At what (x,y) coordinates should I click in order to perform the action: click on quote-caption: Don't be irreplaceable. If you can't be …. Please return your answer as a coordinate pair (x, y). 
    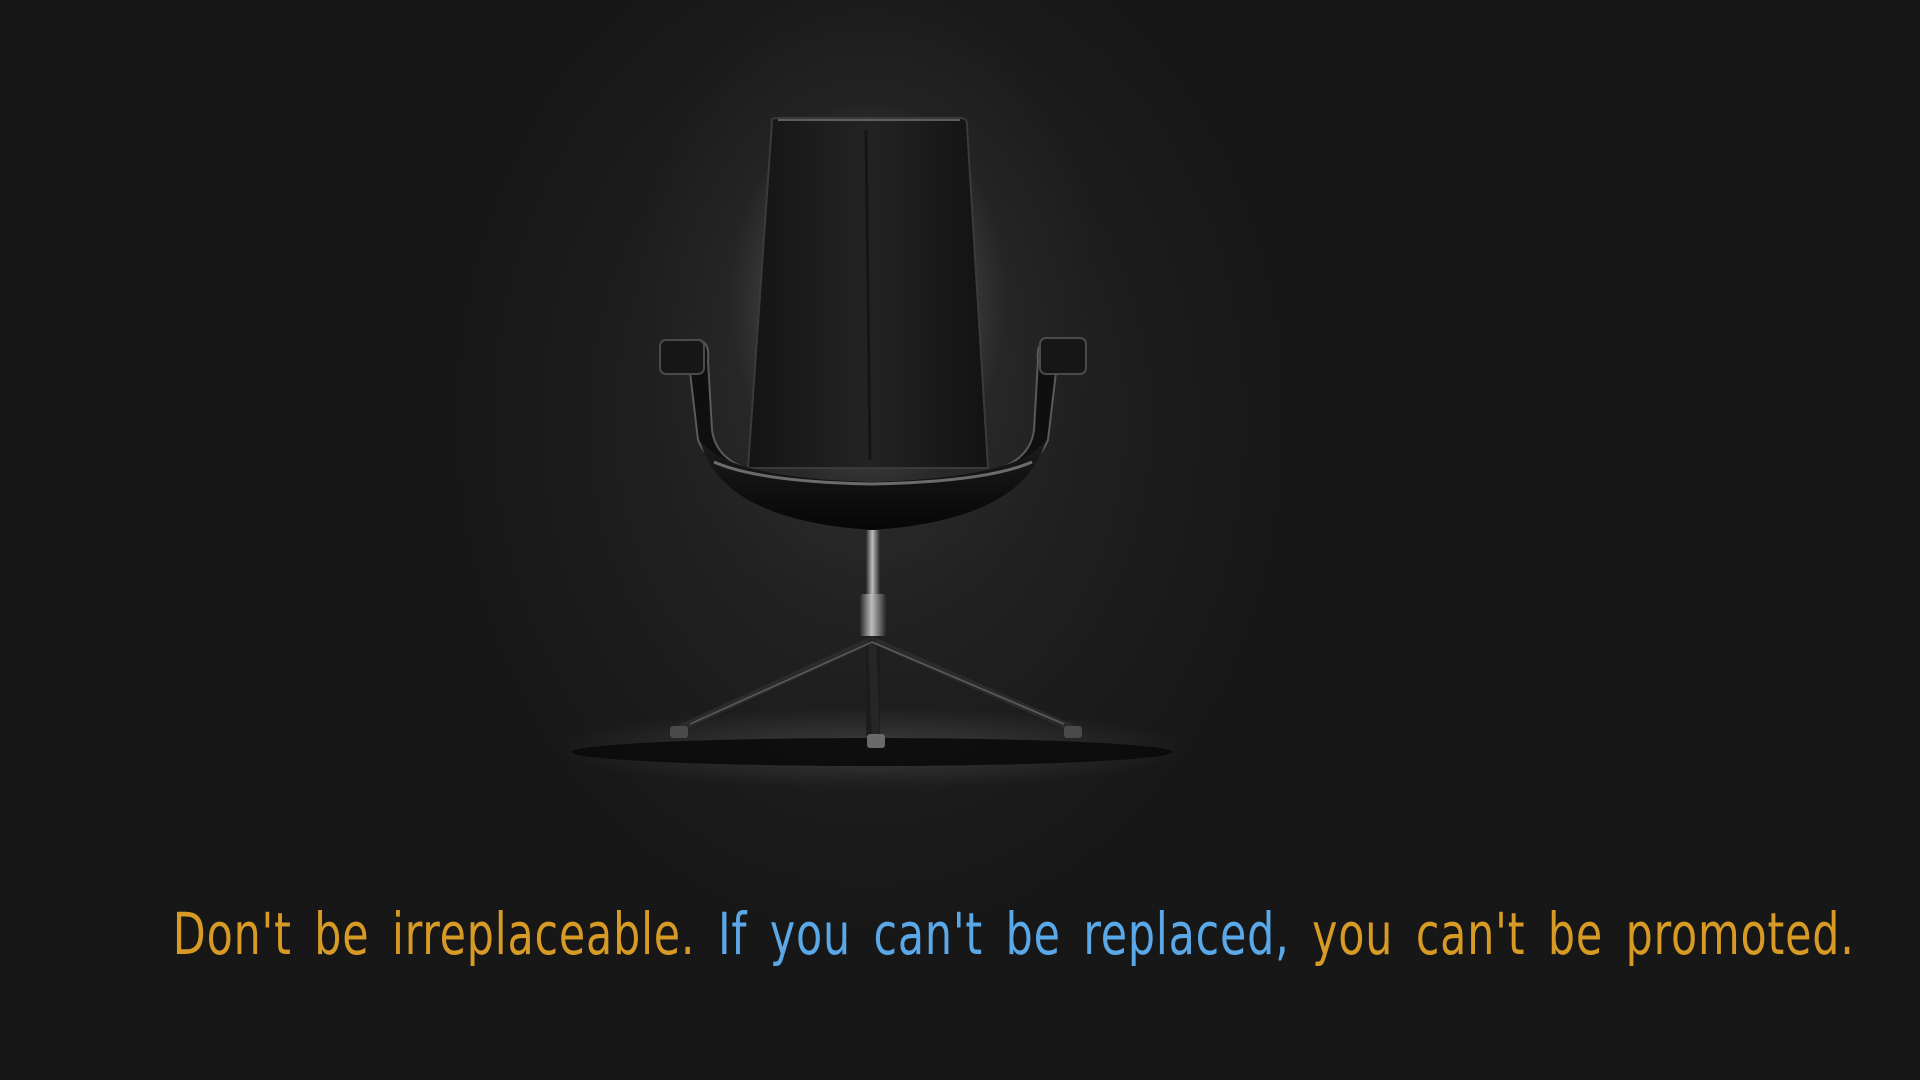
    Looking at the image, I should click on (1013, 934).